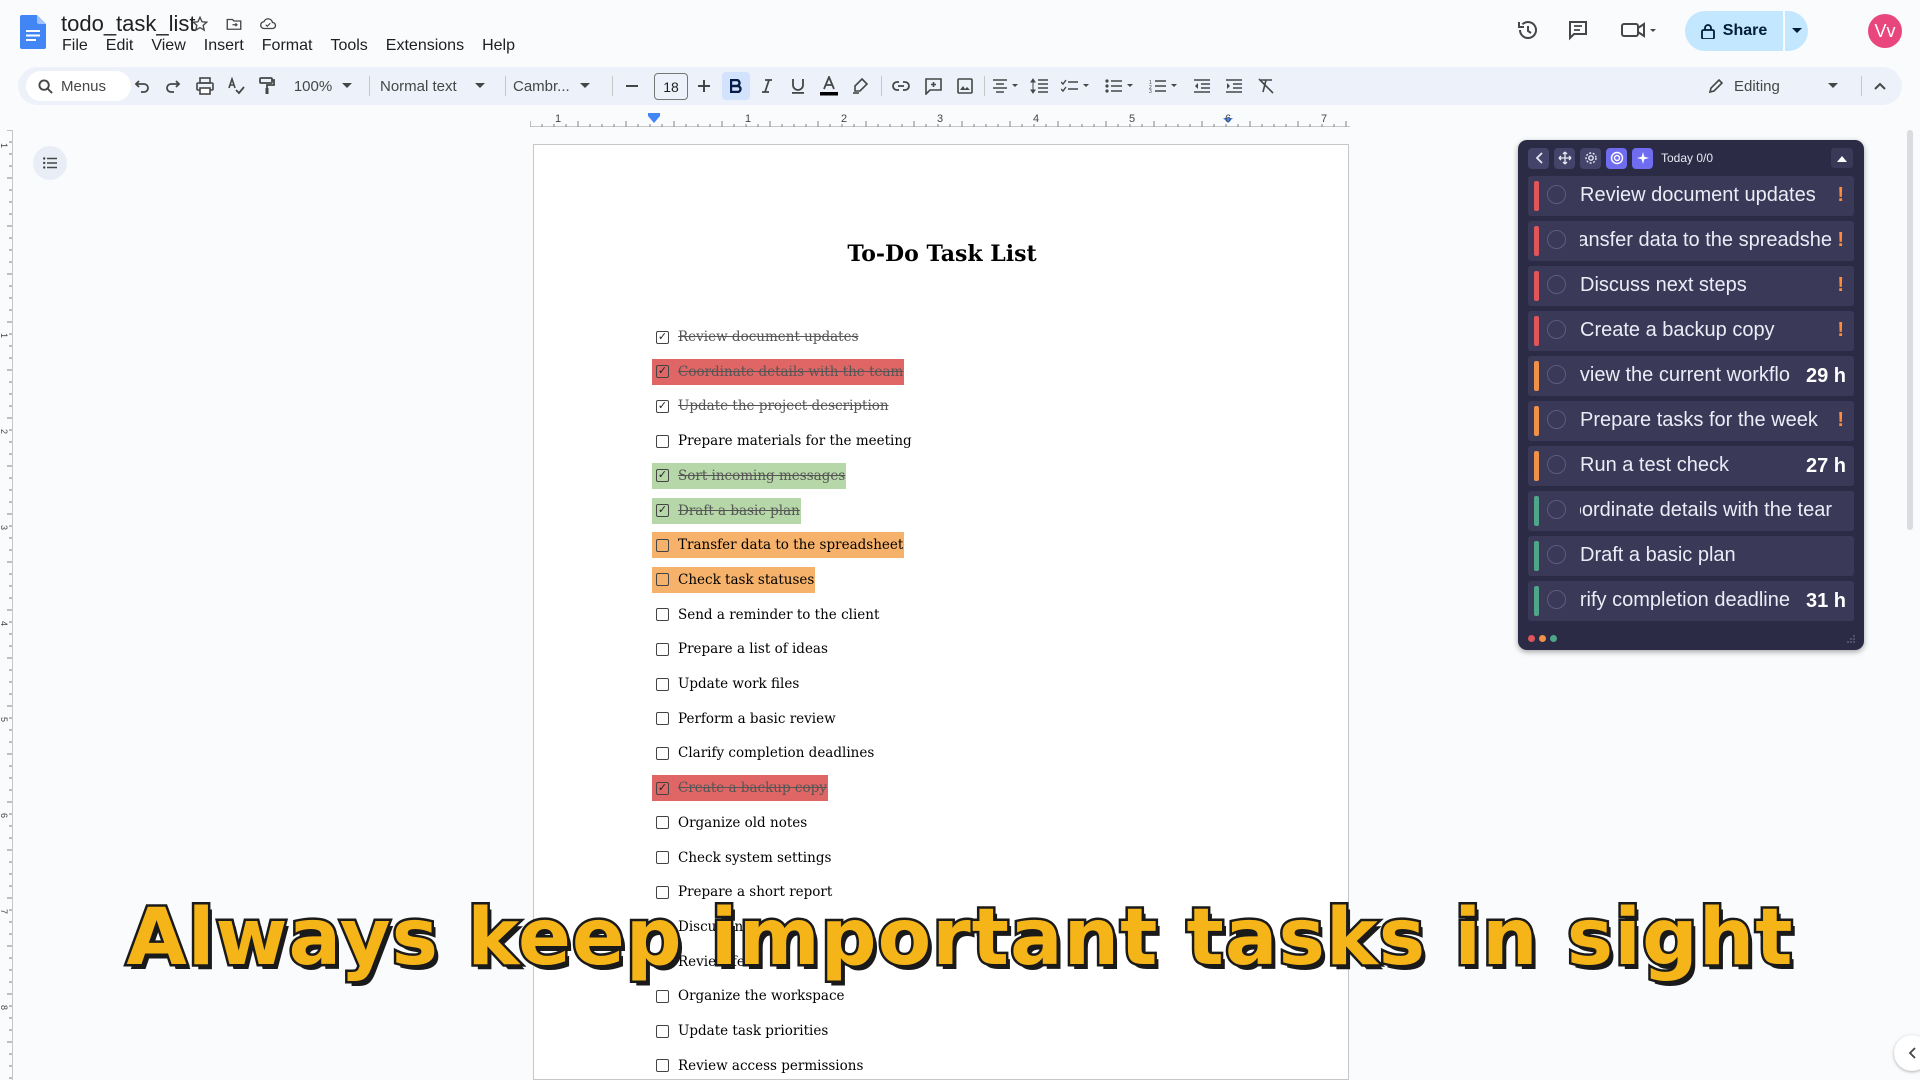  I want to click on share-dropdown-icon, so click(1796, 31).